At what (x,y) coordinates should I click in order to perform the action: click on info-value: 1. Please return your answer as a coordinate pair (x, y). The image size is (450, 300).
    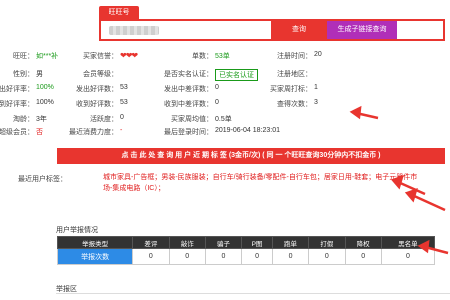
    Looking at the image, I should click on (316, 87).